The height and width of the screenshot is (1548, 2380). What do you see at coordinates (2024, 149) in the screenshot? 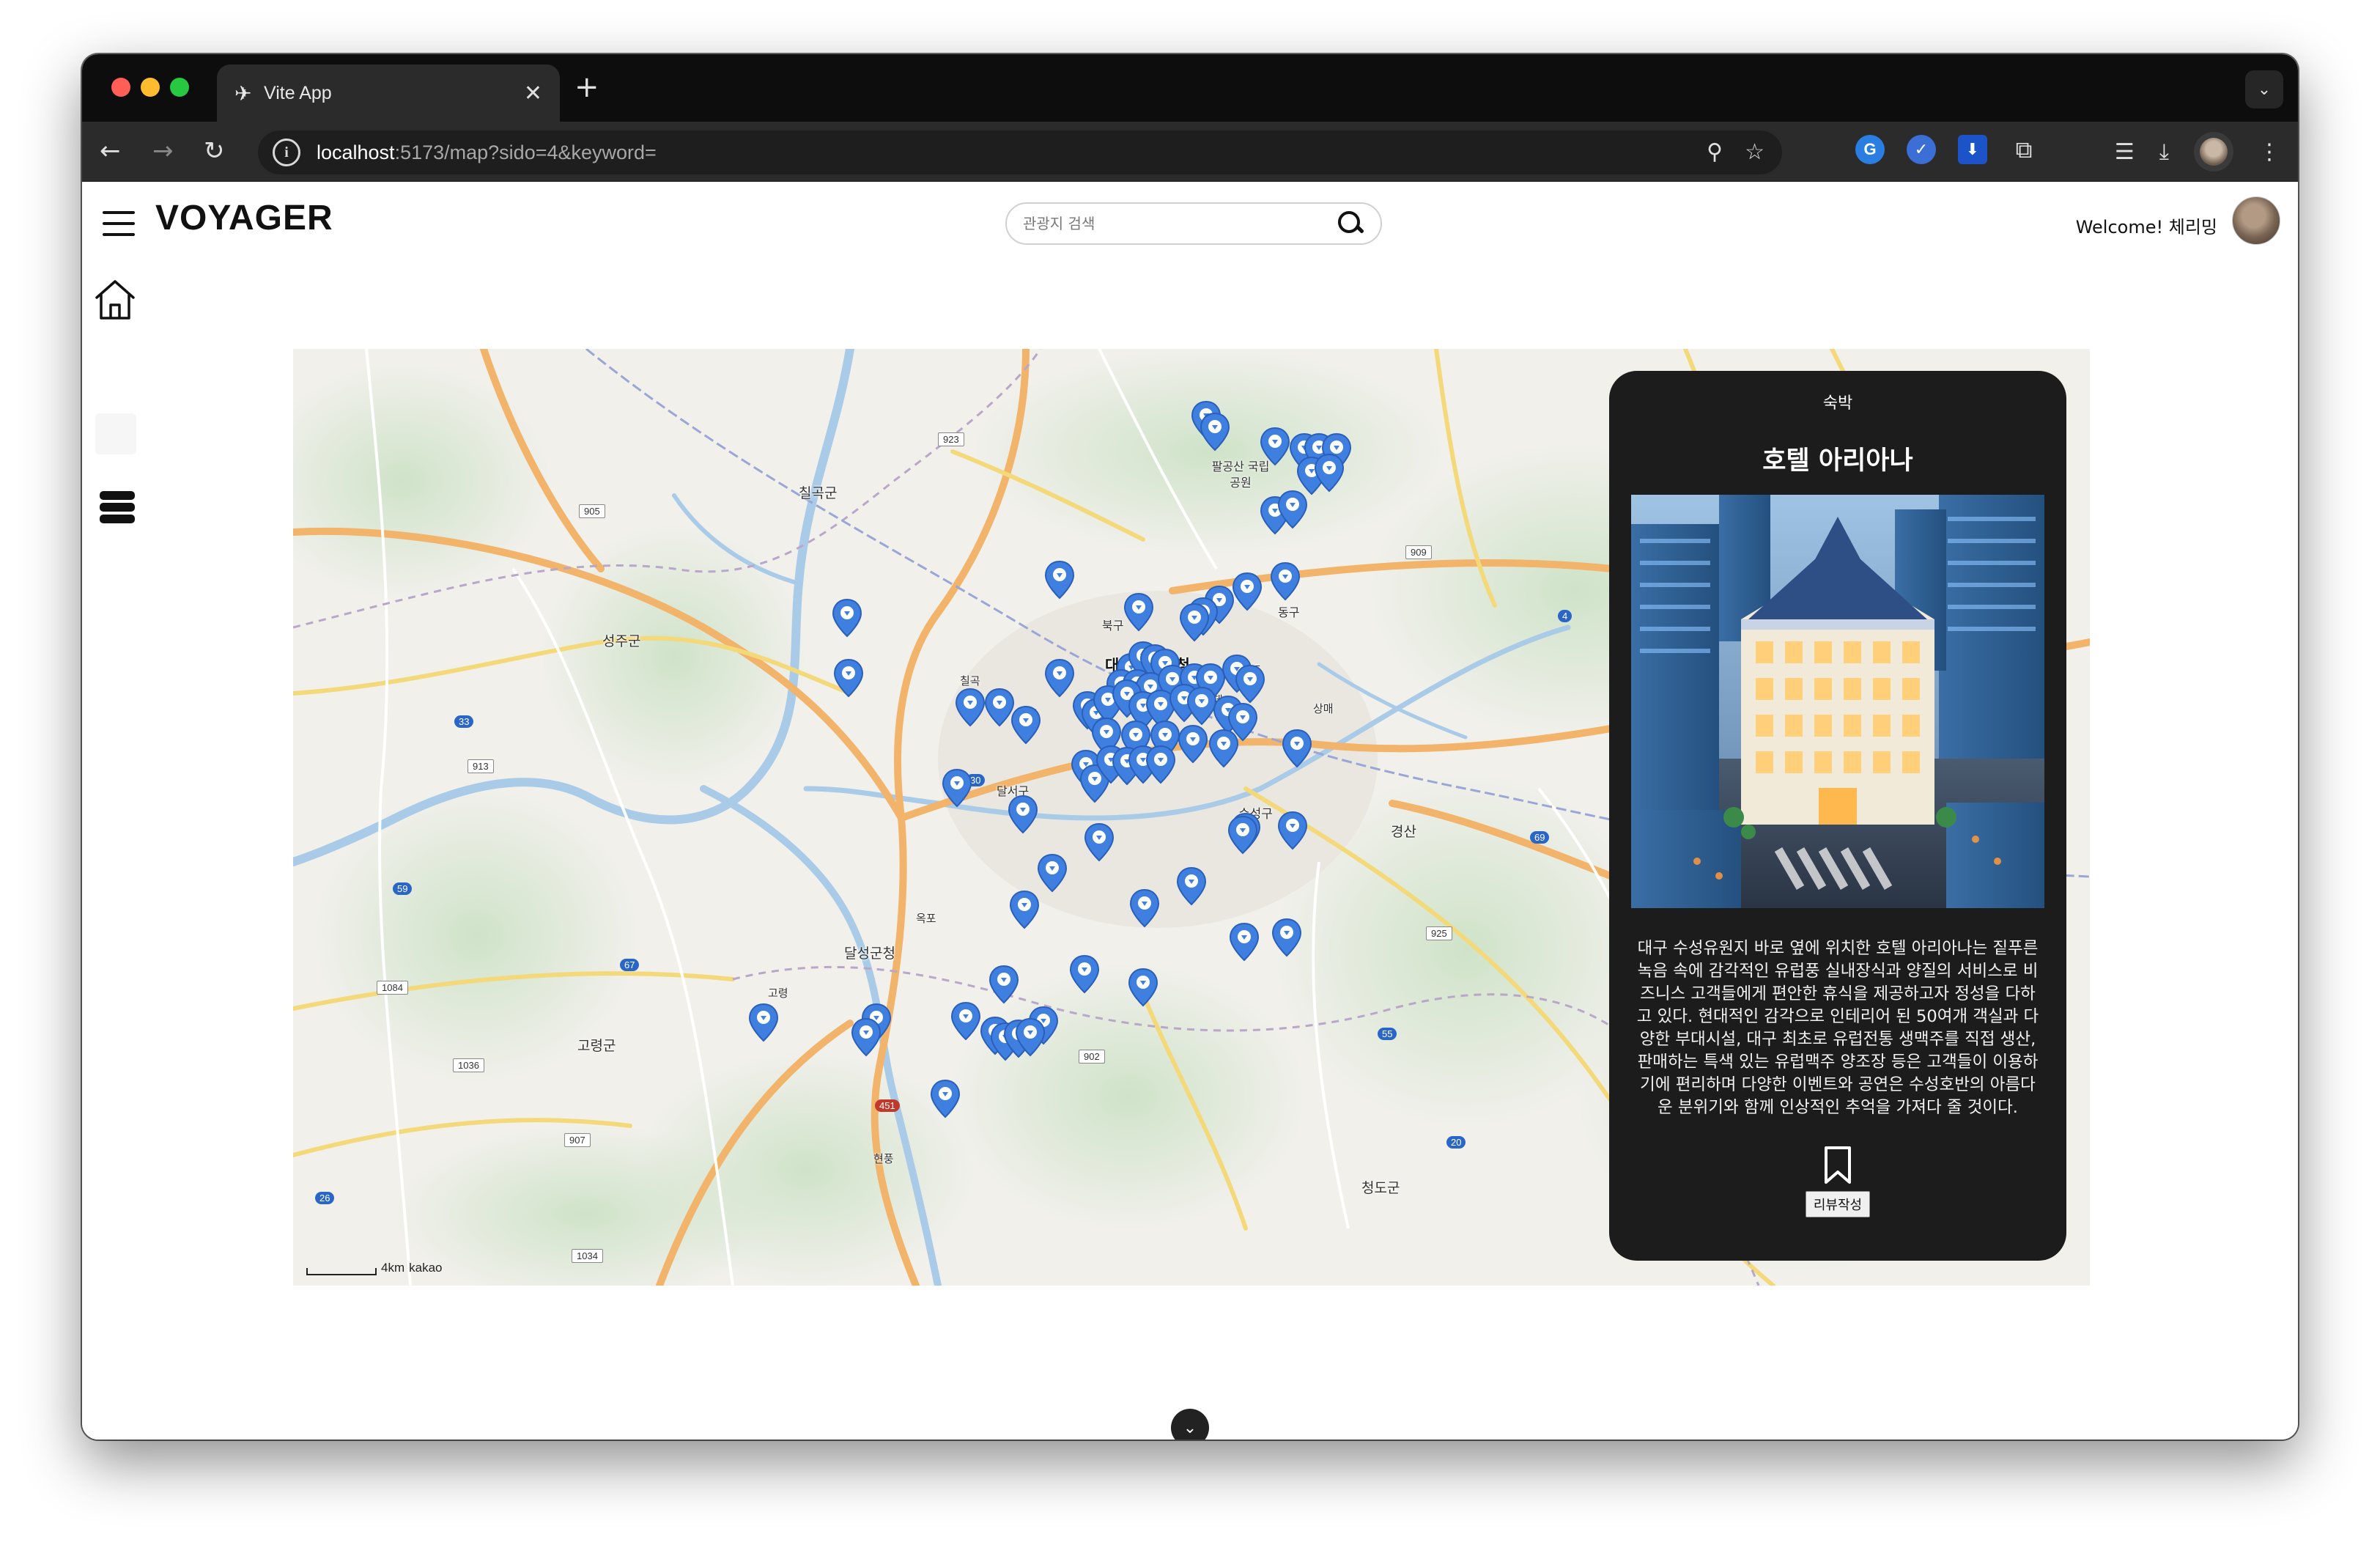
I see `extensions-puzzle-icon: ⧉` at bounding box center [2024, 149].